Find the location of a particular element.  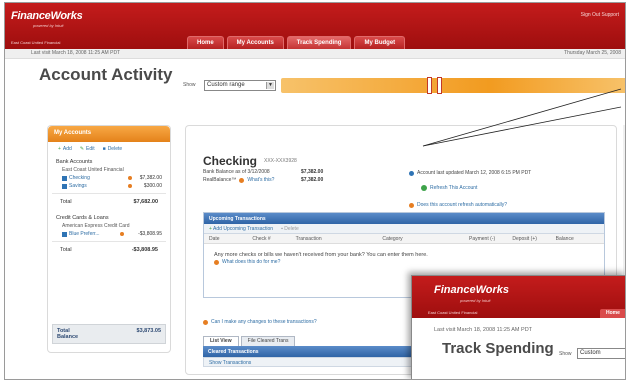

header-links: Sign Out Support is located at coordinates (600, 15).